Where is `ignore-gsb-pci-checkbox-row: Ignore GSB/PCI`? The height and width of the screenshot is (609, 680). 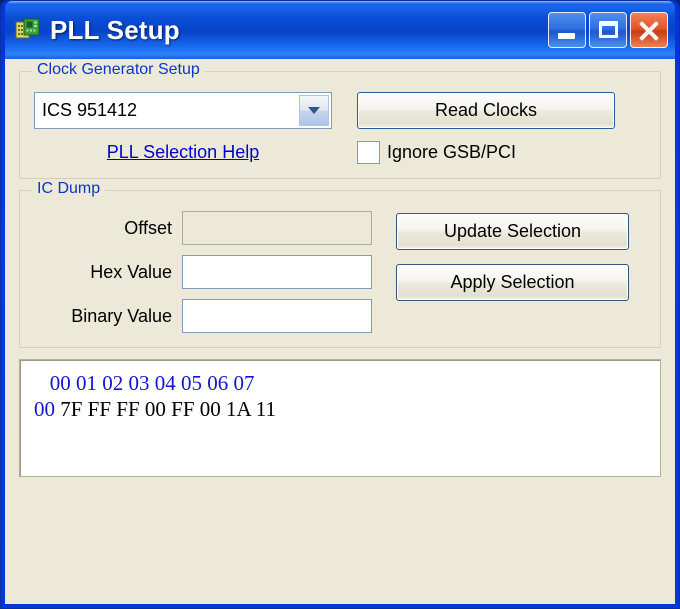 ignore-gsb-pci-checkbox-row: Ignore GSB/PCI is located at coordinates (436, 152).